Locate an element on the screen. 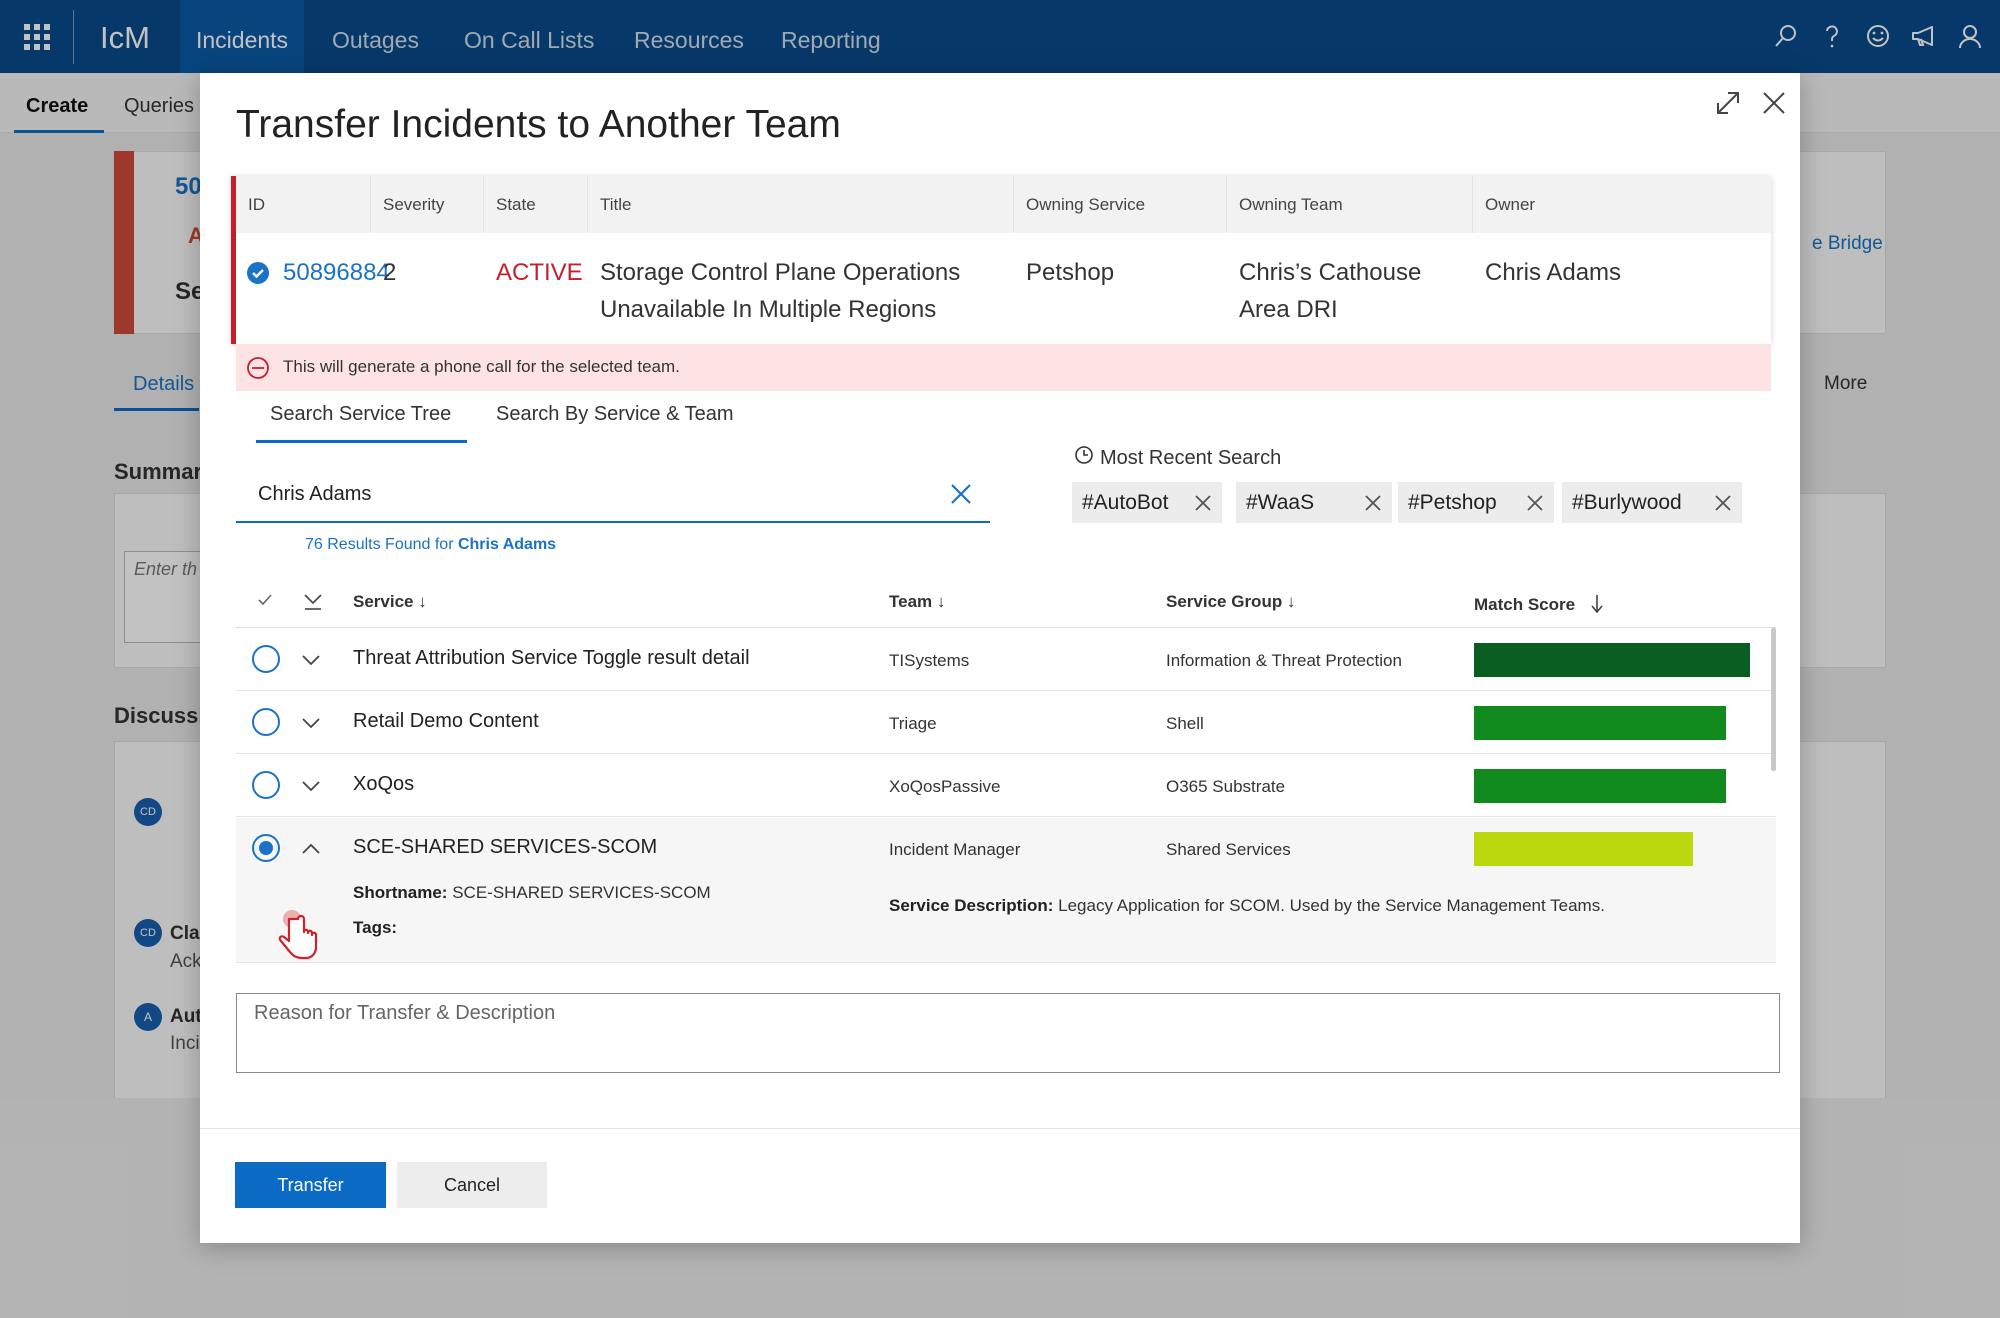 The image size is (2000, 1318). col-owning-service: Owning Service is located at coordinates (1120, 204).